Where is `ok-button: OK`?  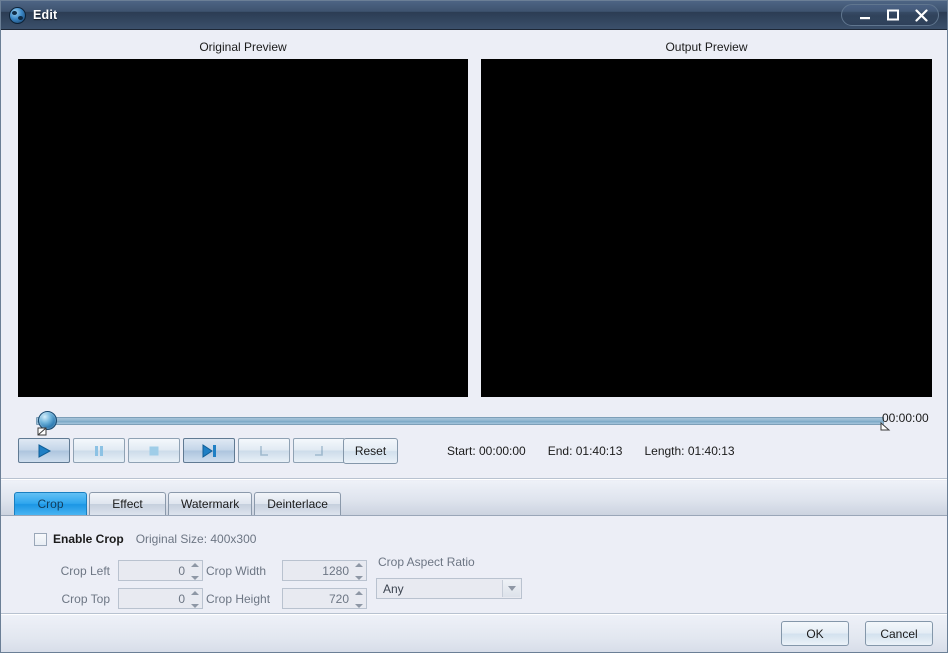
ok-button: OK is located at coordinates (815, 633).